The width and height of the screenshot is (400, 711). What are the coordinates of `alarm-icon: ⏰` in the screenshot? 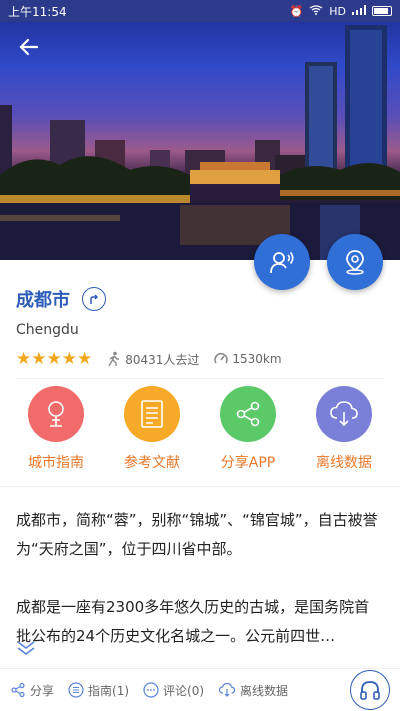 It's located at (296, 11).